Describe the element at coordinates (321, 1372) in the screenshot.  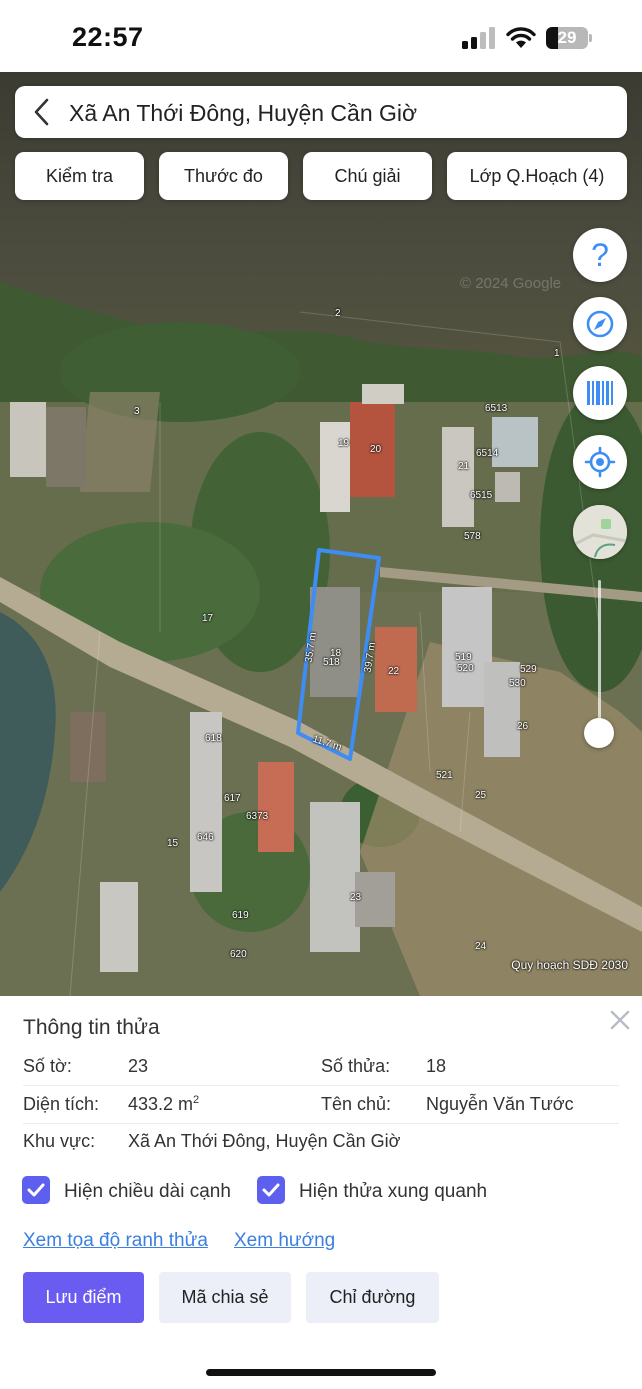
I see `home-indicator` at that location.